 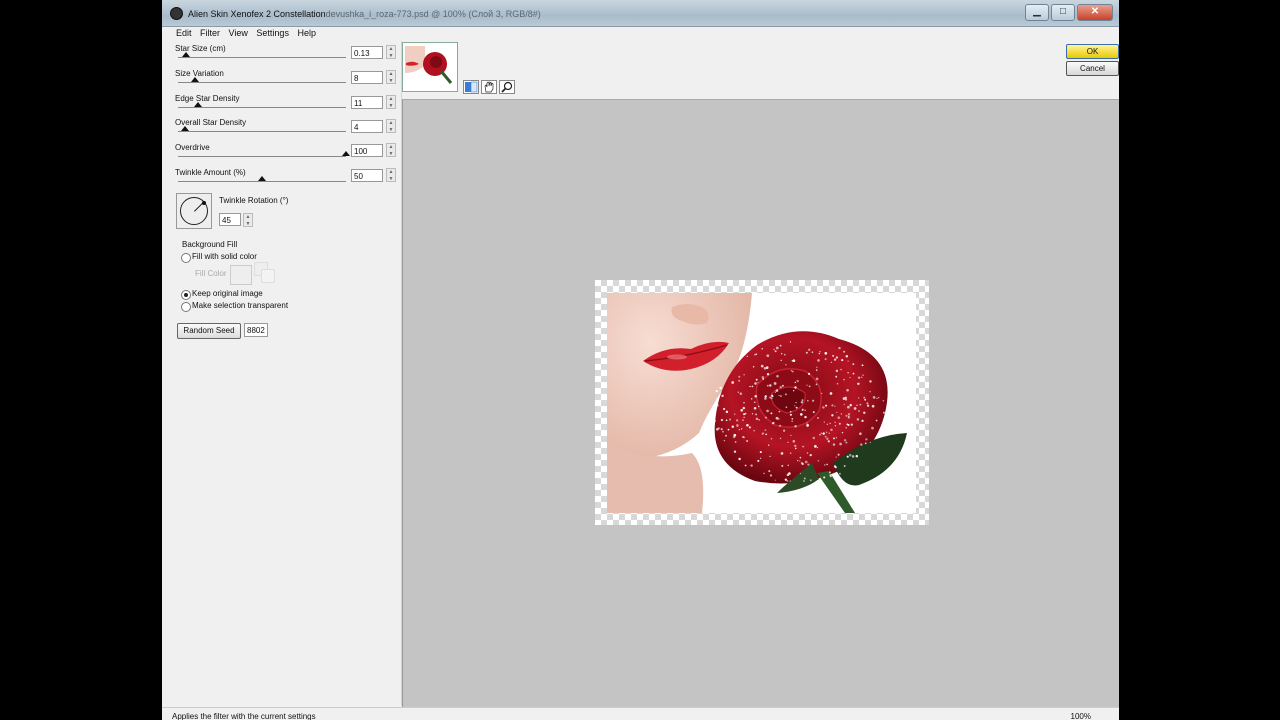 I want to click on edge-density-slider, so click(x=198, y=104).